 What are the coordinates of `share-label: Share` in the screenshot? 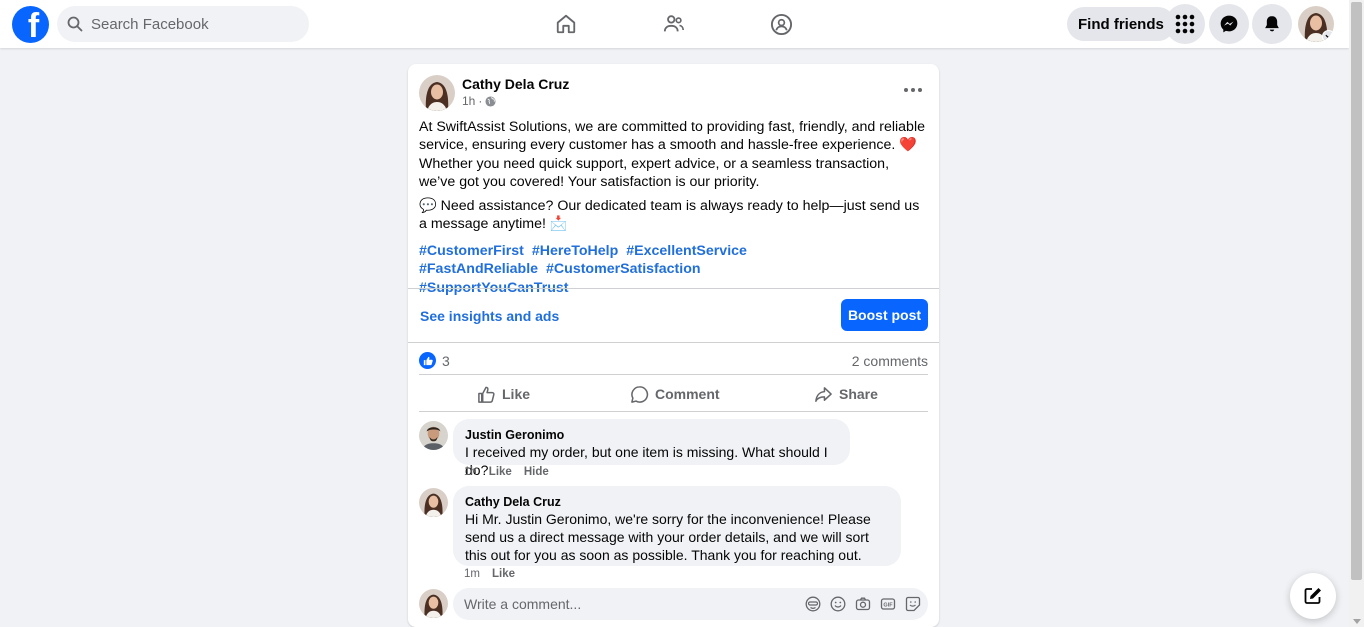 It's located at (858, 394).